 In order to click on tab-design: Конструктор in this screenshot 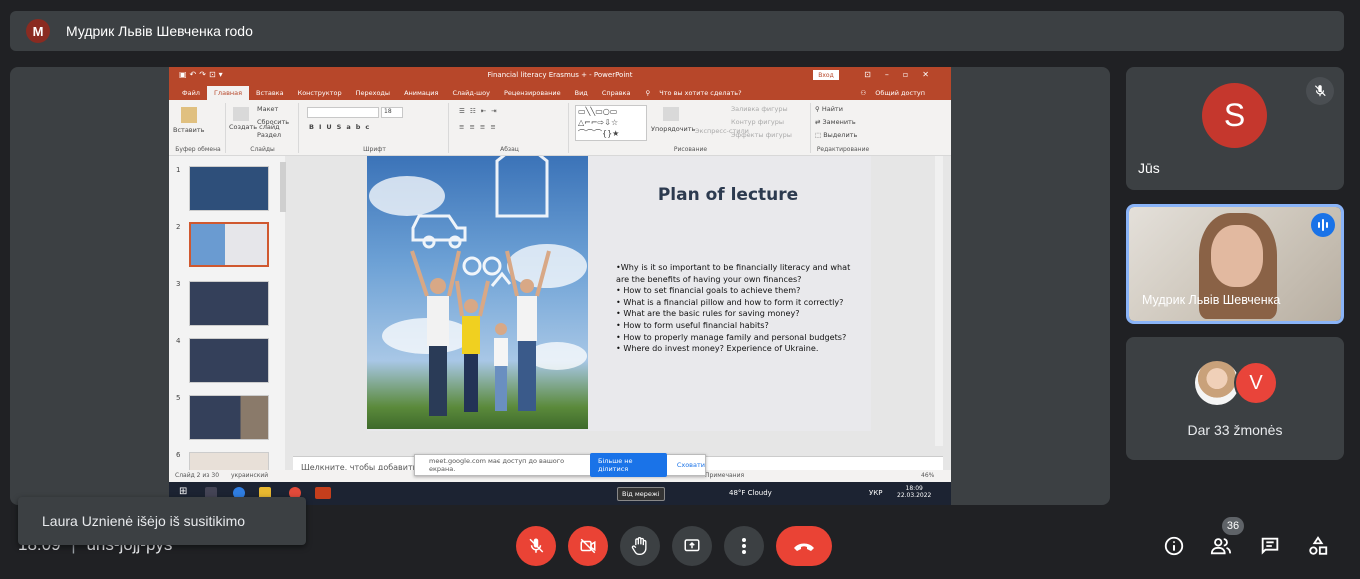, I will do `click(319, 93)`.